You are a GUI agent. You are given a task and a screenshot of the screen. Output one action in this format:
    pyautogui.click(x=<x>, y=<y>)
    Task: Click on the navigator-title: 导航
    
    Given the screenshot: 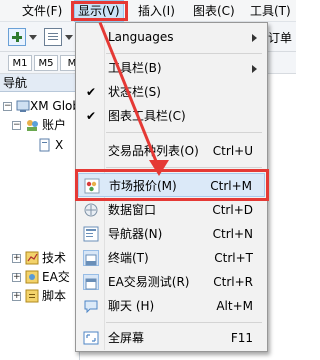 What is the action you would take?
    pyautogui.click(x=40, y=83)
    